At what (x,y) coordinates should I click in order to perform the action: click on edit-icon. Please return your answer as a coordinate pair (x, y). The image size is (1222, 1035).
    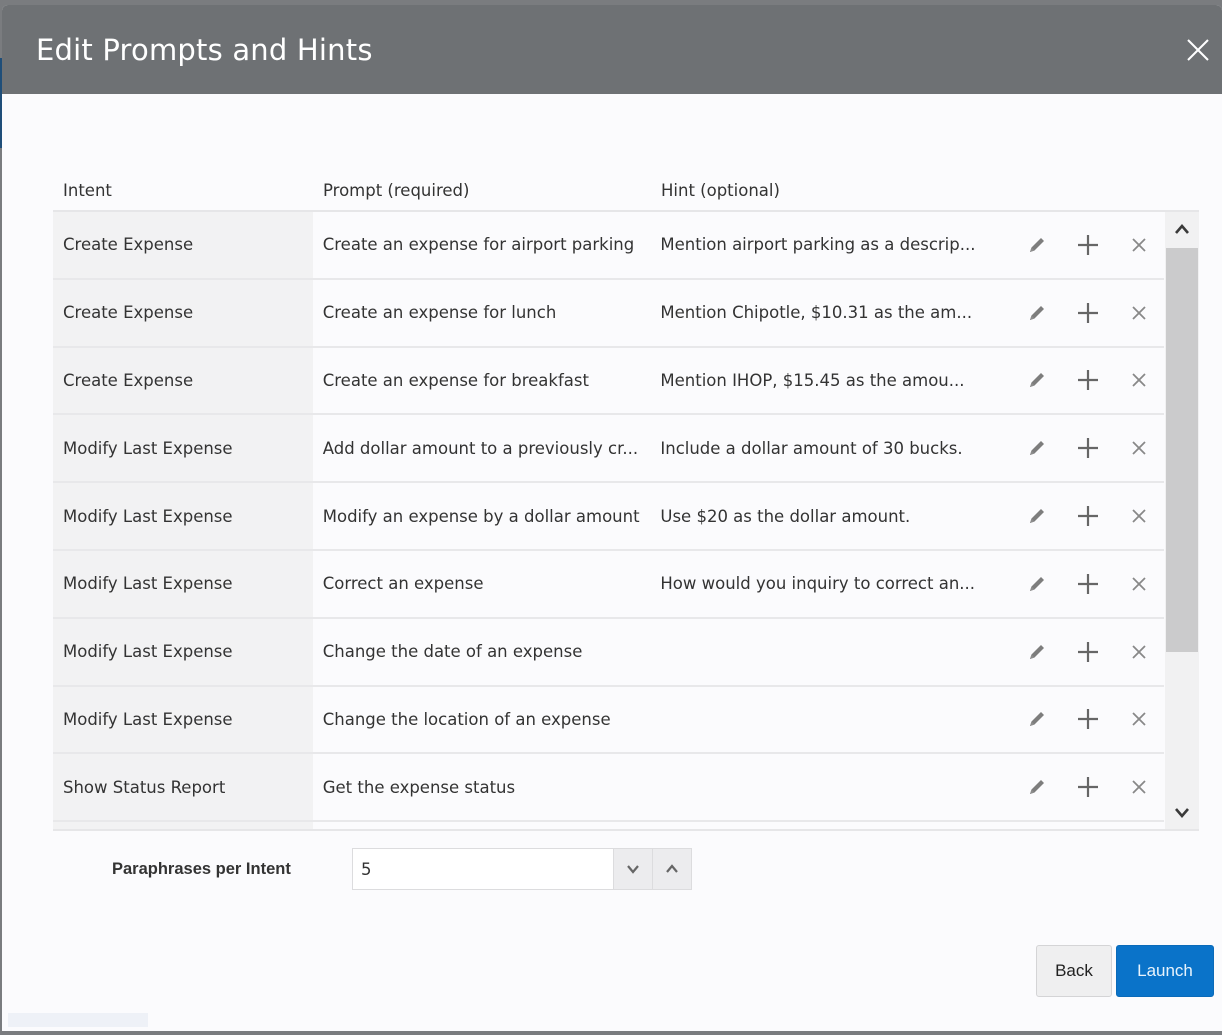
    Looking at the image, I should click on (1036, 516).